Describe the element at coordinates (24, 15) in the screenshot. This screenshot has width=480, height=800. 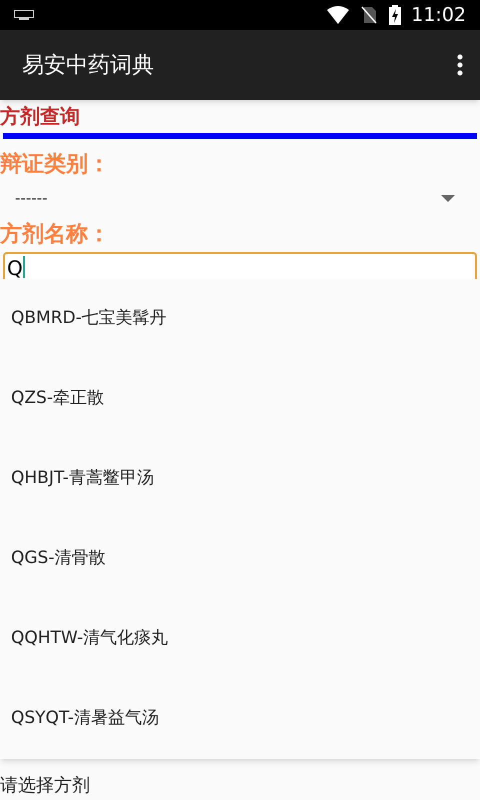
I see `keyboard-icon` at that location.